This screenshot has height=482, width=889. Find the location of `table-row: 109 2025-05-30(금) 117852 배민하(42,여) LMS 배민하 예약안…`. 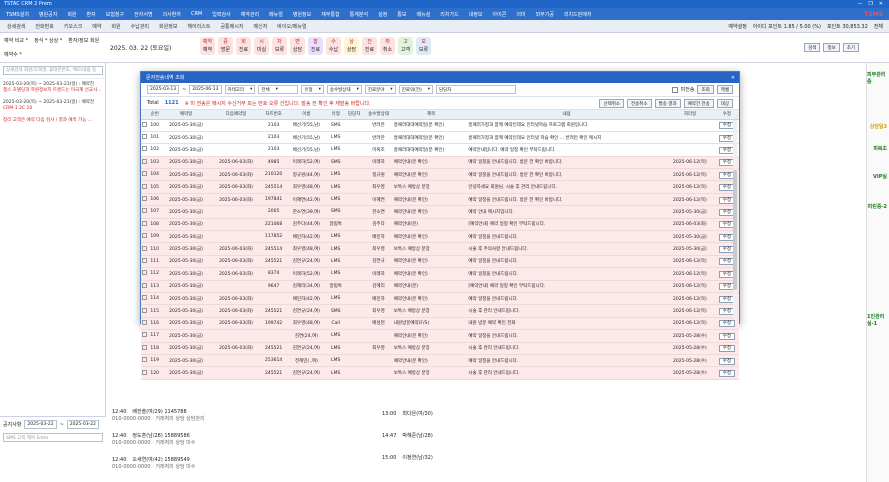

table-row: 109 2025-05-30(금) 117852 배민하(42,여) LMS 배민하 예약안… is located at coordinates (440, 237).